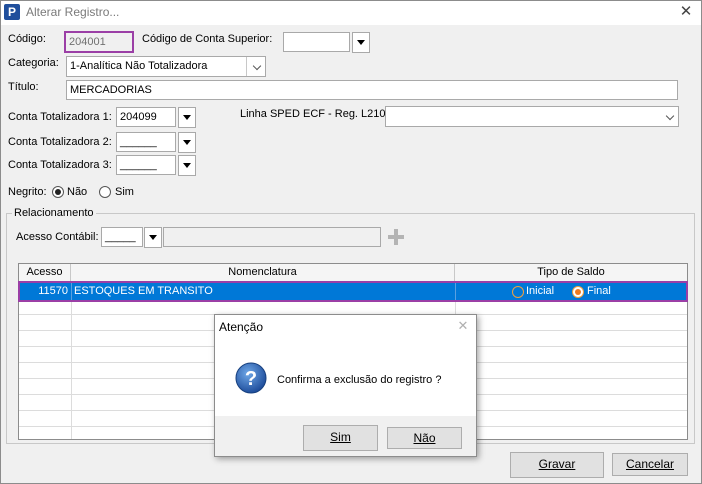  I want to click on saldo-inicial-radio, so click(518, 292).